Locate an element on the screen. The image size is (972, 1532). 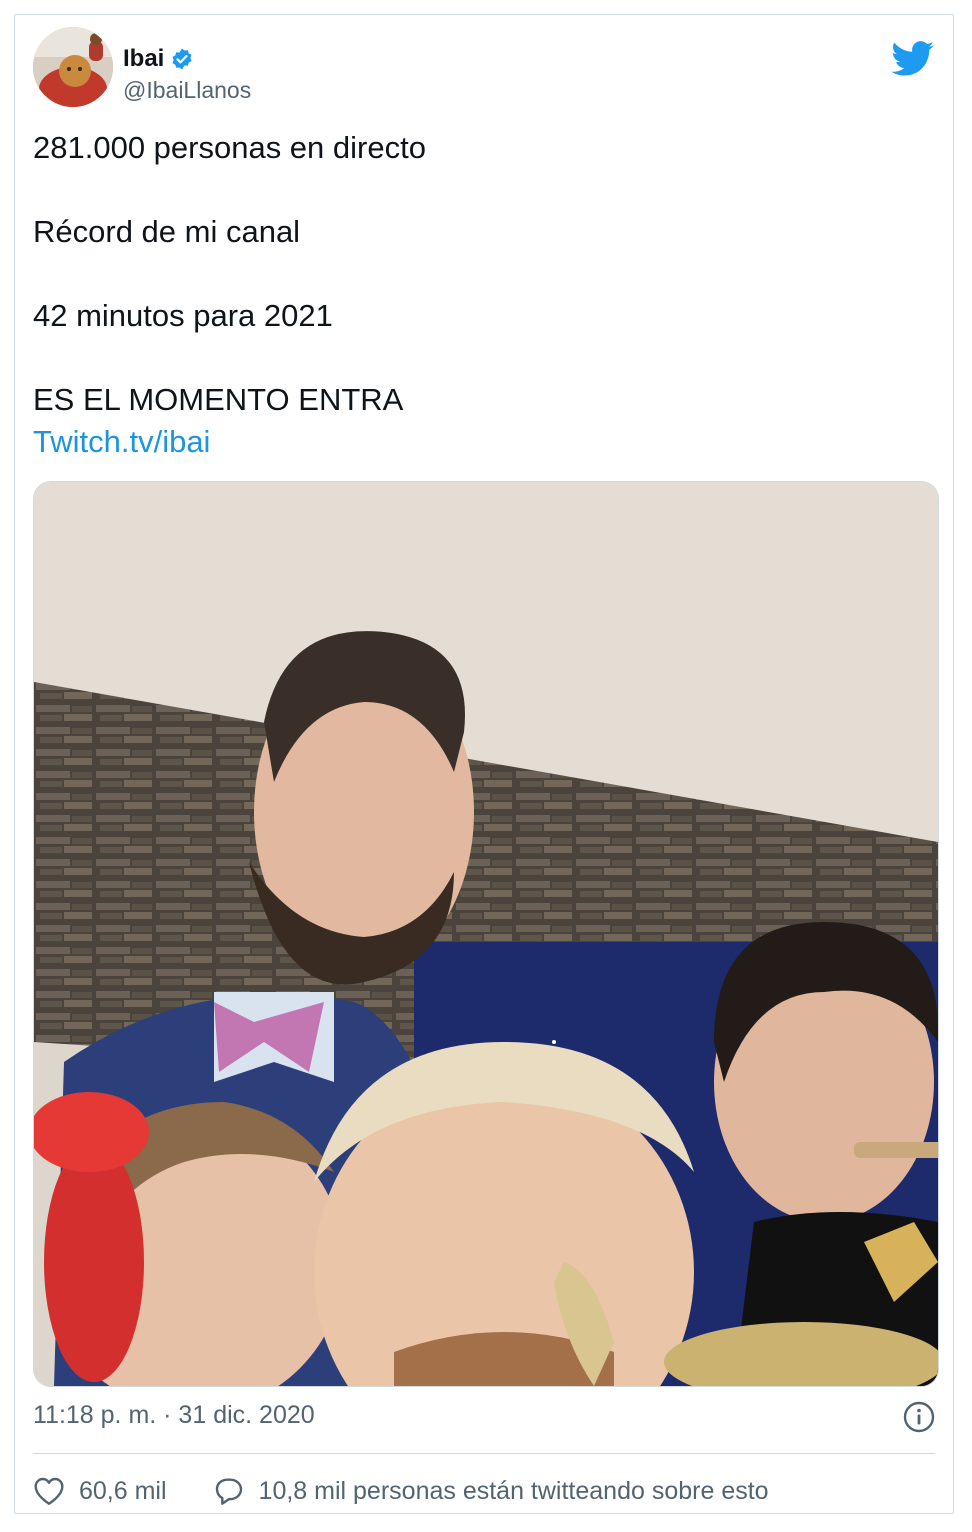
twitch-link: Twitch.tv/ibai is located at coordinates (121, 441).